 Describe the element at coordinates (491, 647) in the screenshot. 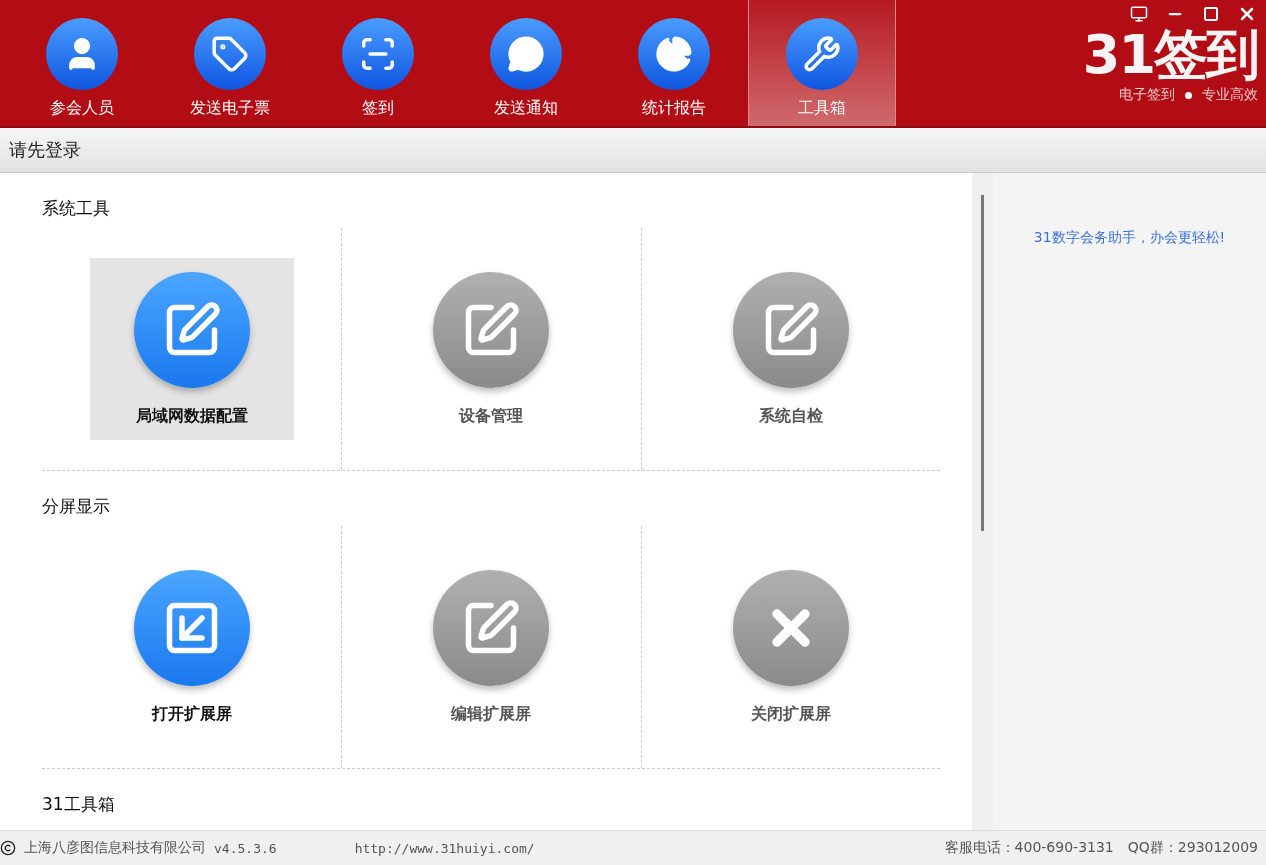

I see `tool-tile: 编辑扩展屏` at that location.